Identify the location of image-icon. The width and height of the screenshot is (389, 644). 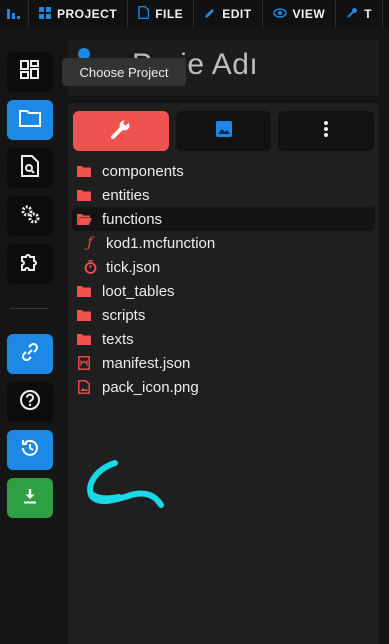
(224, 131).